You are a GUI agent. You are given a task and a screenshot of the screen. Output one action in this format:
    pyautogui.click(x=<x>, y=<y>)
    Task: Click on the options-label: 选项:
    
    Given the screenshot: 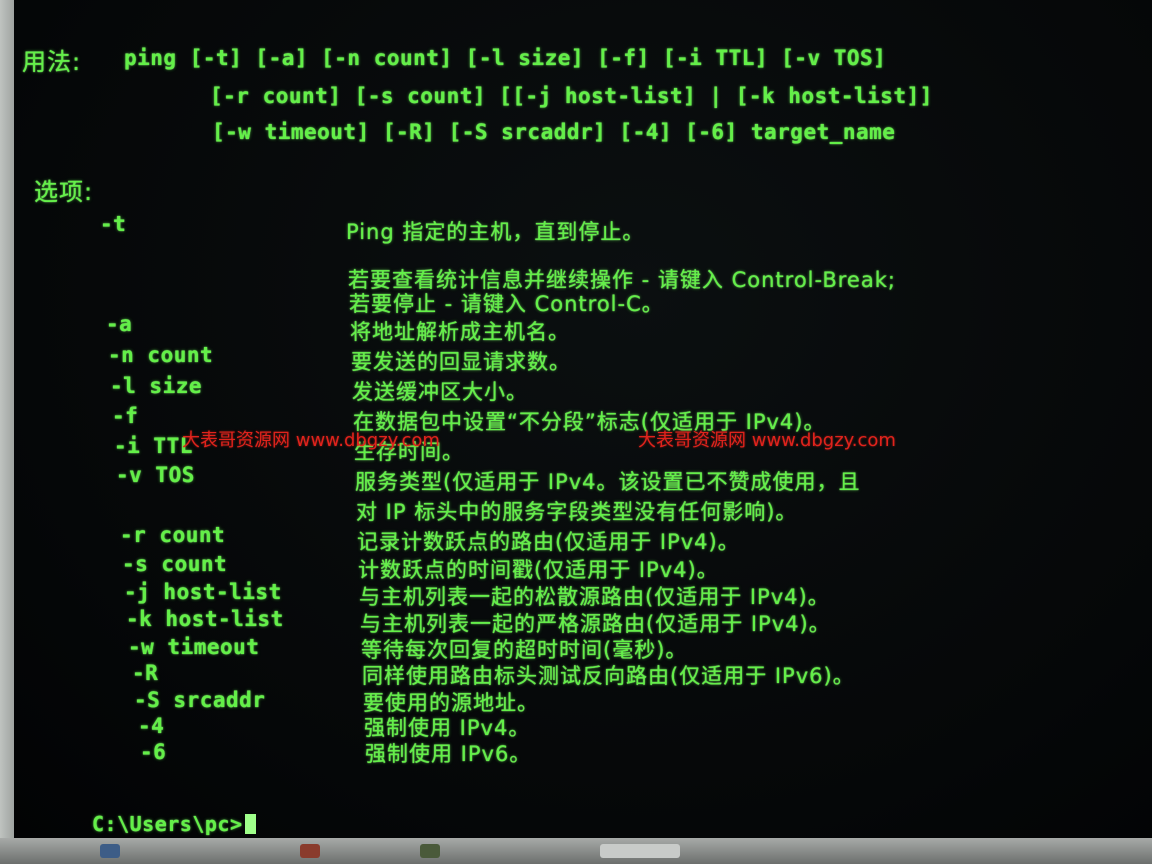 What is the action you would take?
    pyautogui.click(x=64, y=192)
    